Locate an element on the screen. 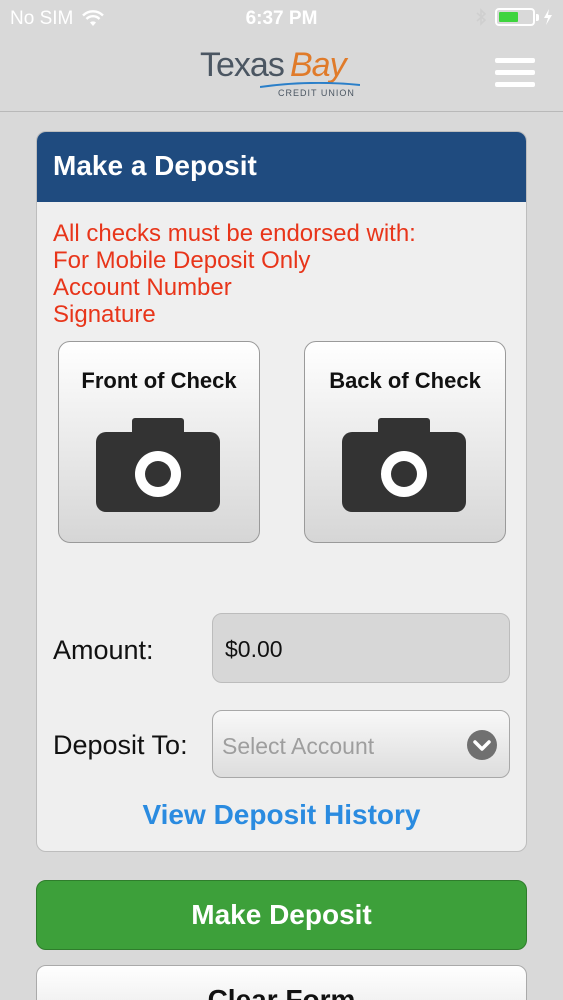  battery-icon is located at coordinates (517, 17).